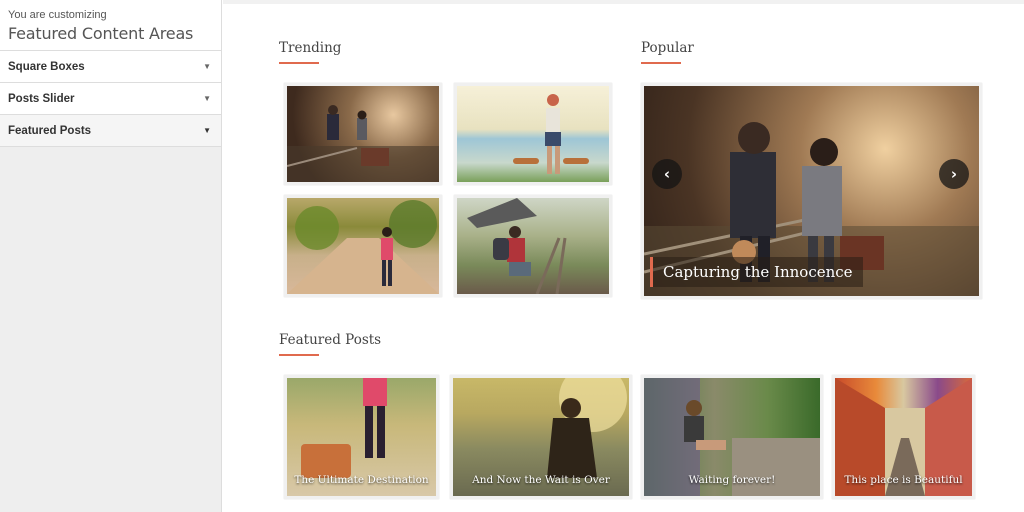  I want to click on children-on-tracks-image, so click(363, 143).